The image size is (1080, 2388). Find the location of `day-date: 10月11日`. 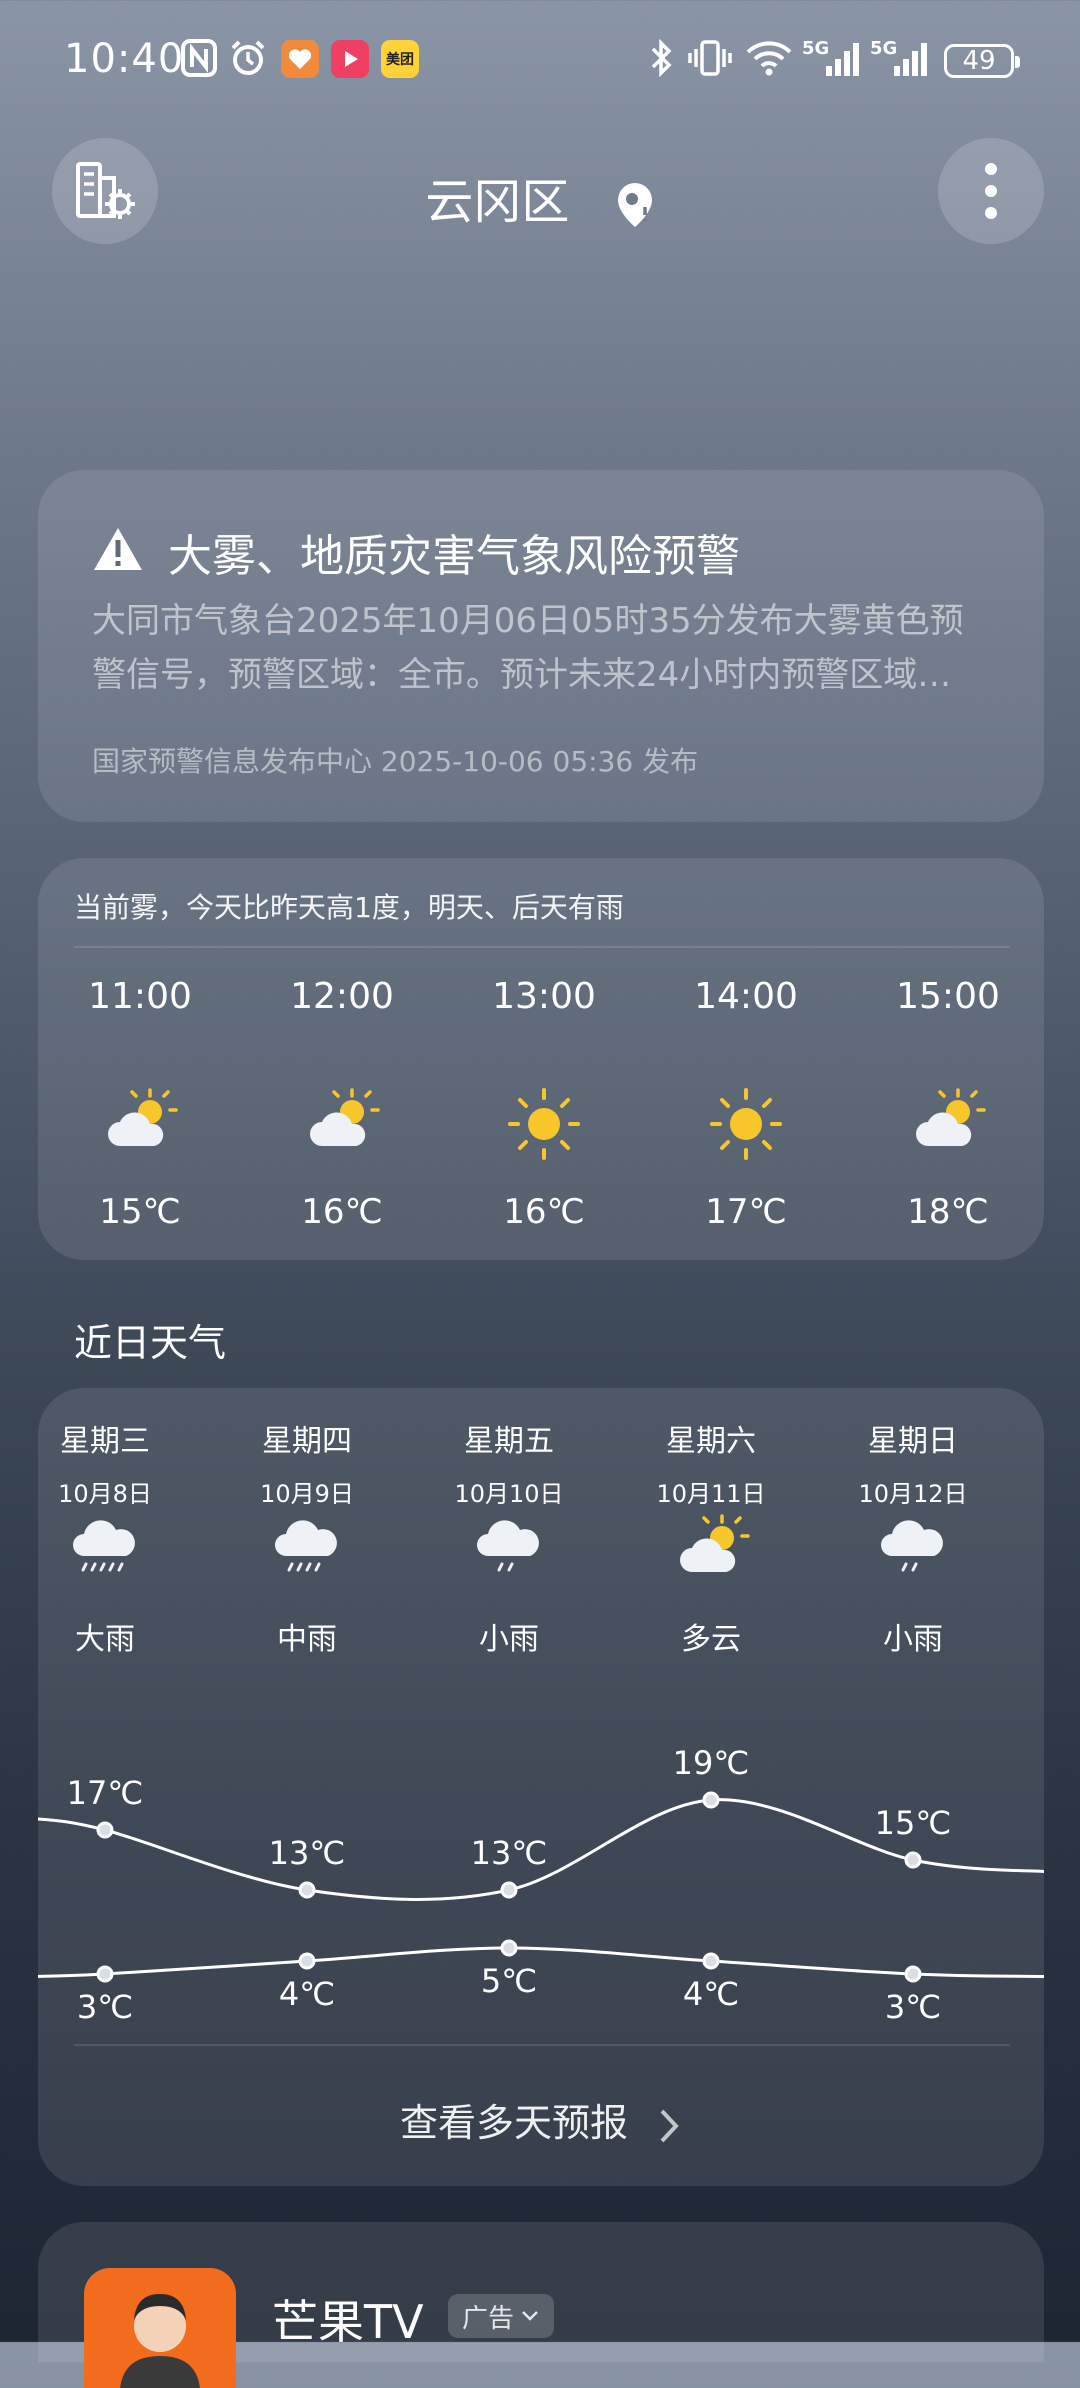

day-date: 10月11日 is located at coordinates (711, 1494).